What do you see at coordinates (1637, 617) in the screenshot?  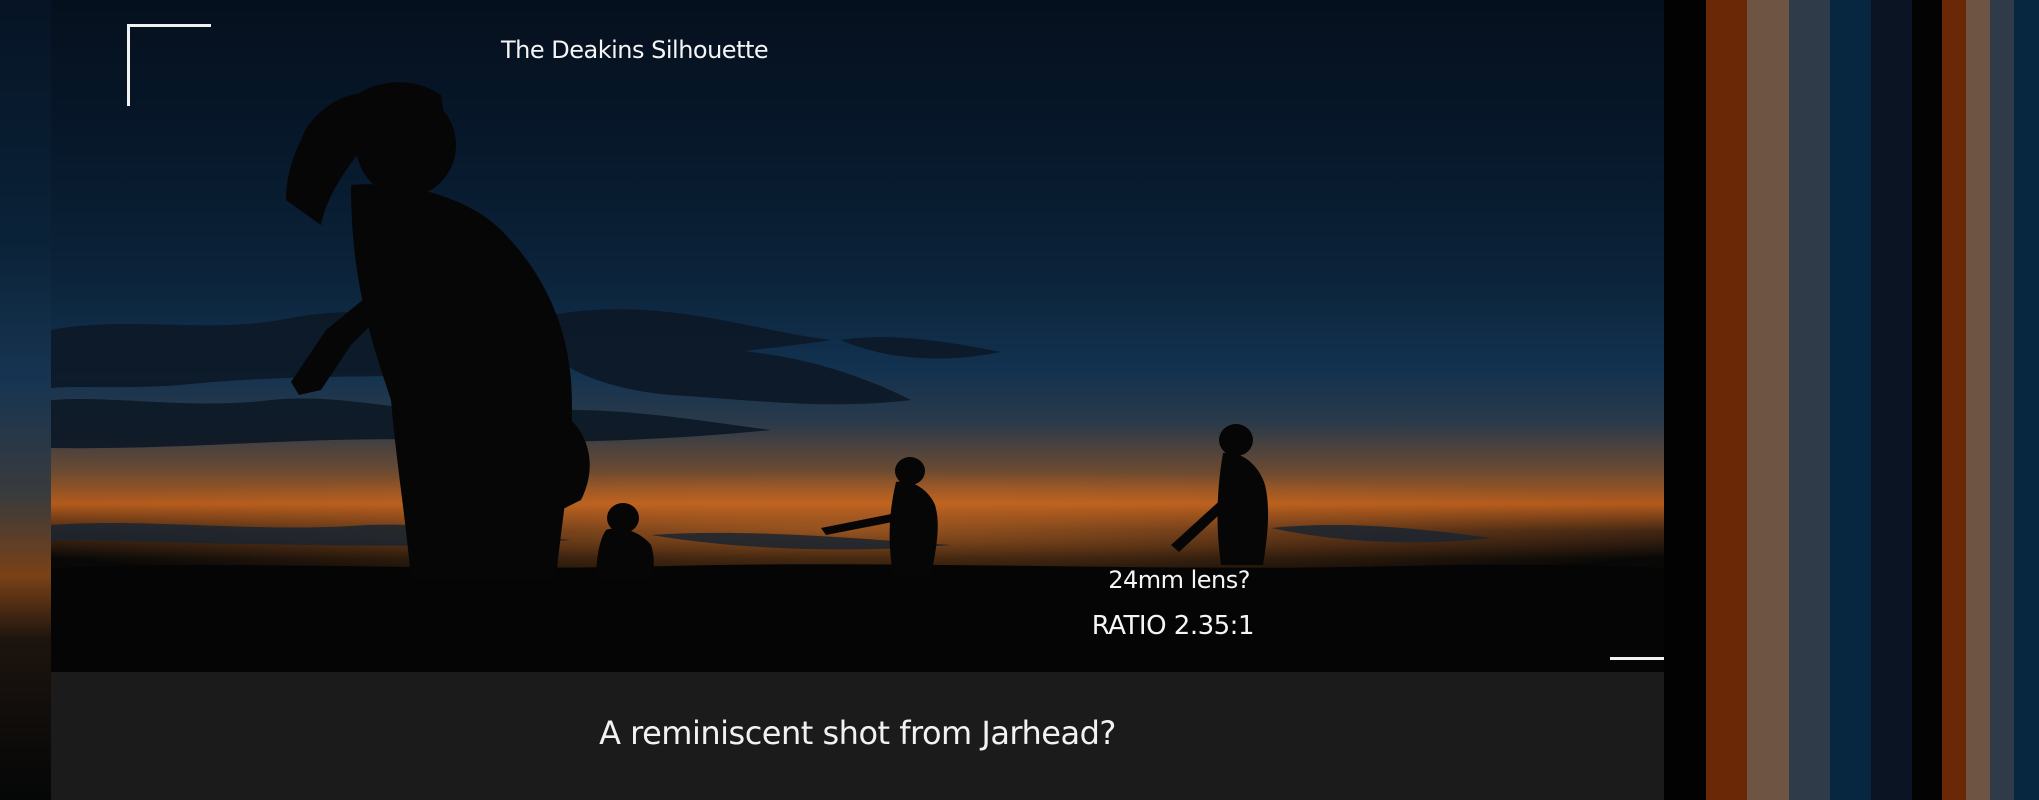 I see `viewfinder-corner-bottom-right` at bounding box center [1637, 617].